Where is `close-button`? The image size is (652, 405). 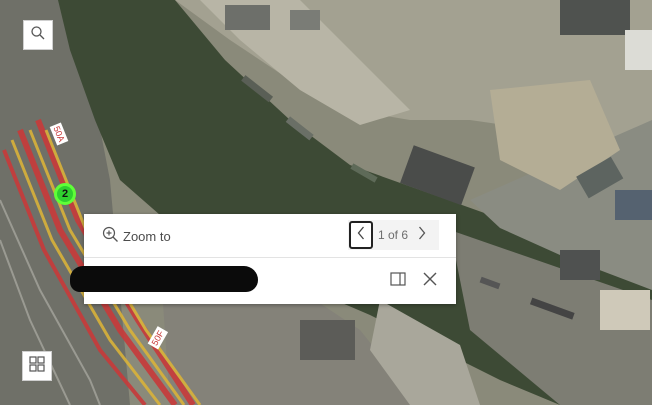
close-button is located at coordinates (430, 281).